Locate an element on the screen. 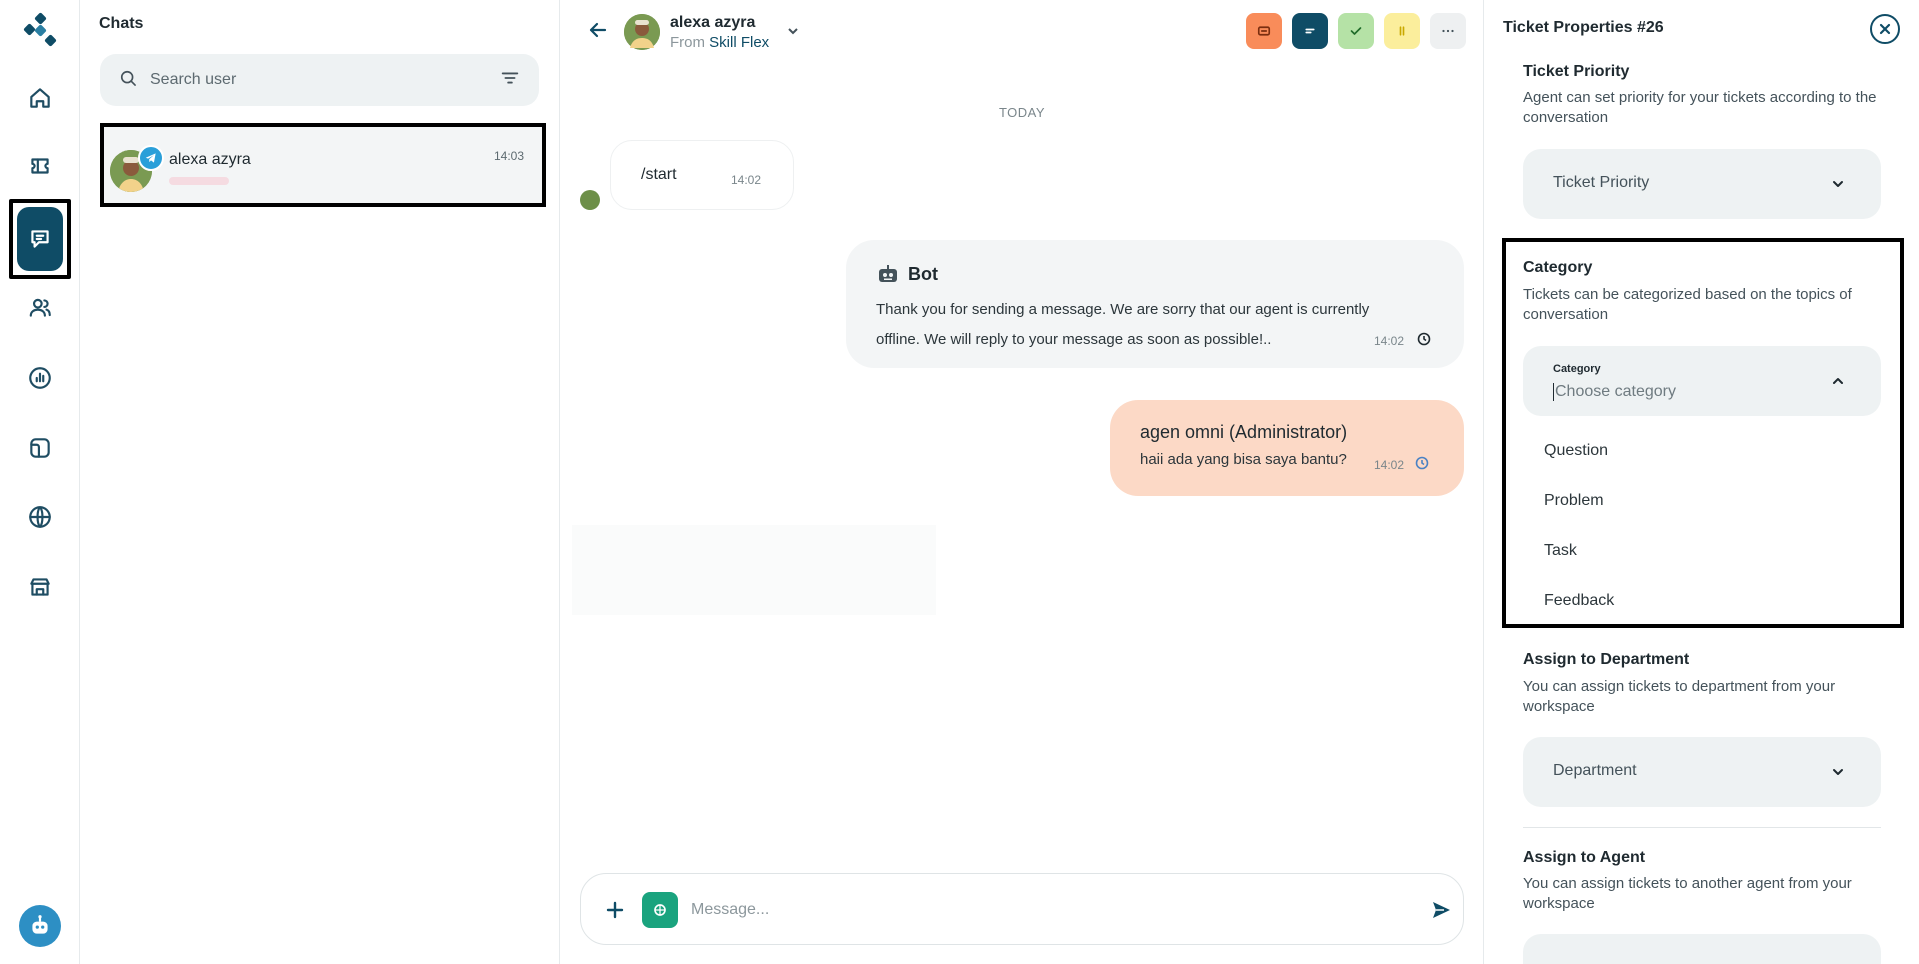 This screenshot has width=1919, height=964. agent-title: Assign to Agent is located at coordinates (1584, 857).